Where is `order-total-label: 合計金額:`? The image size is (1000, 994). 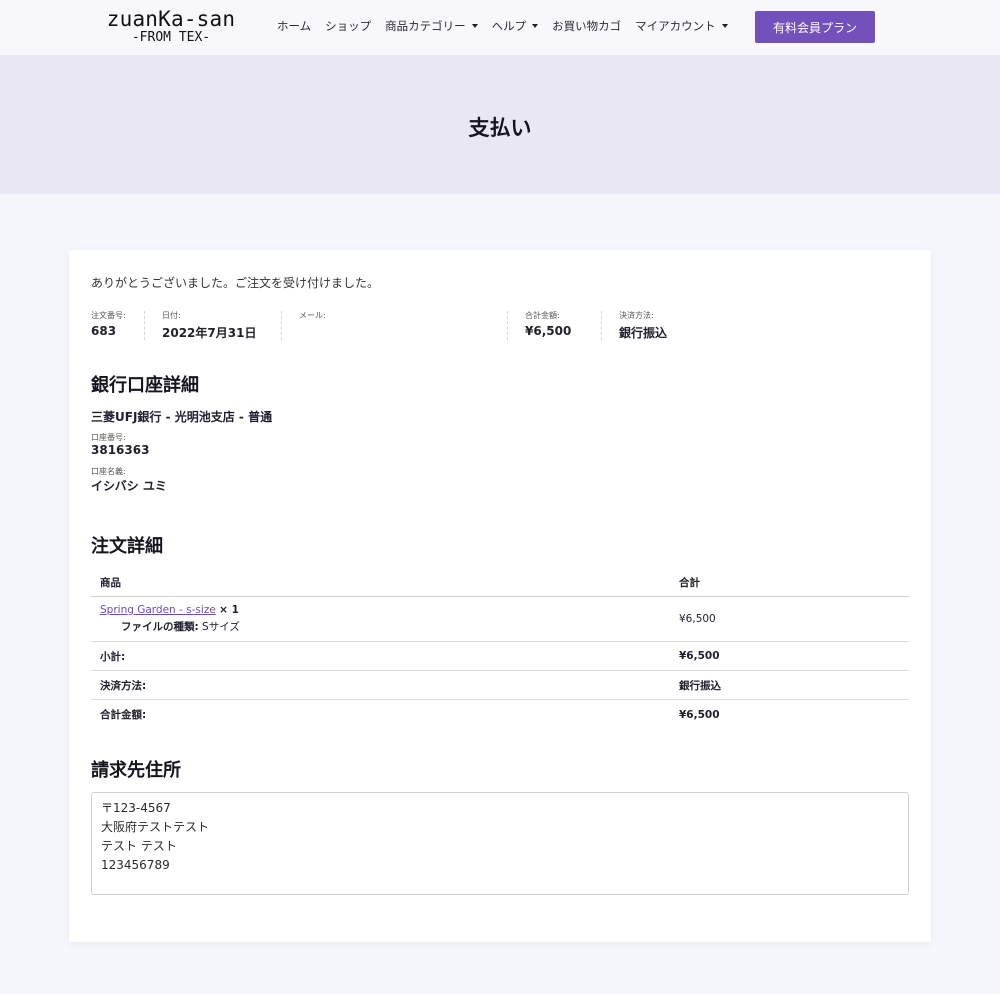 order-total-label: 合計金額: is located at coordinates (123, 715).